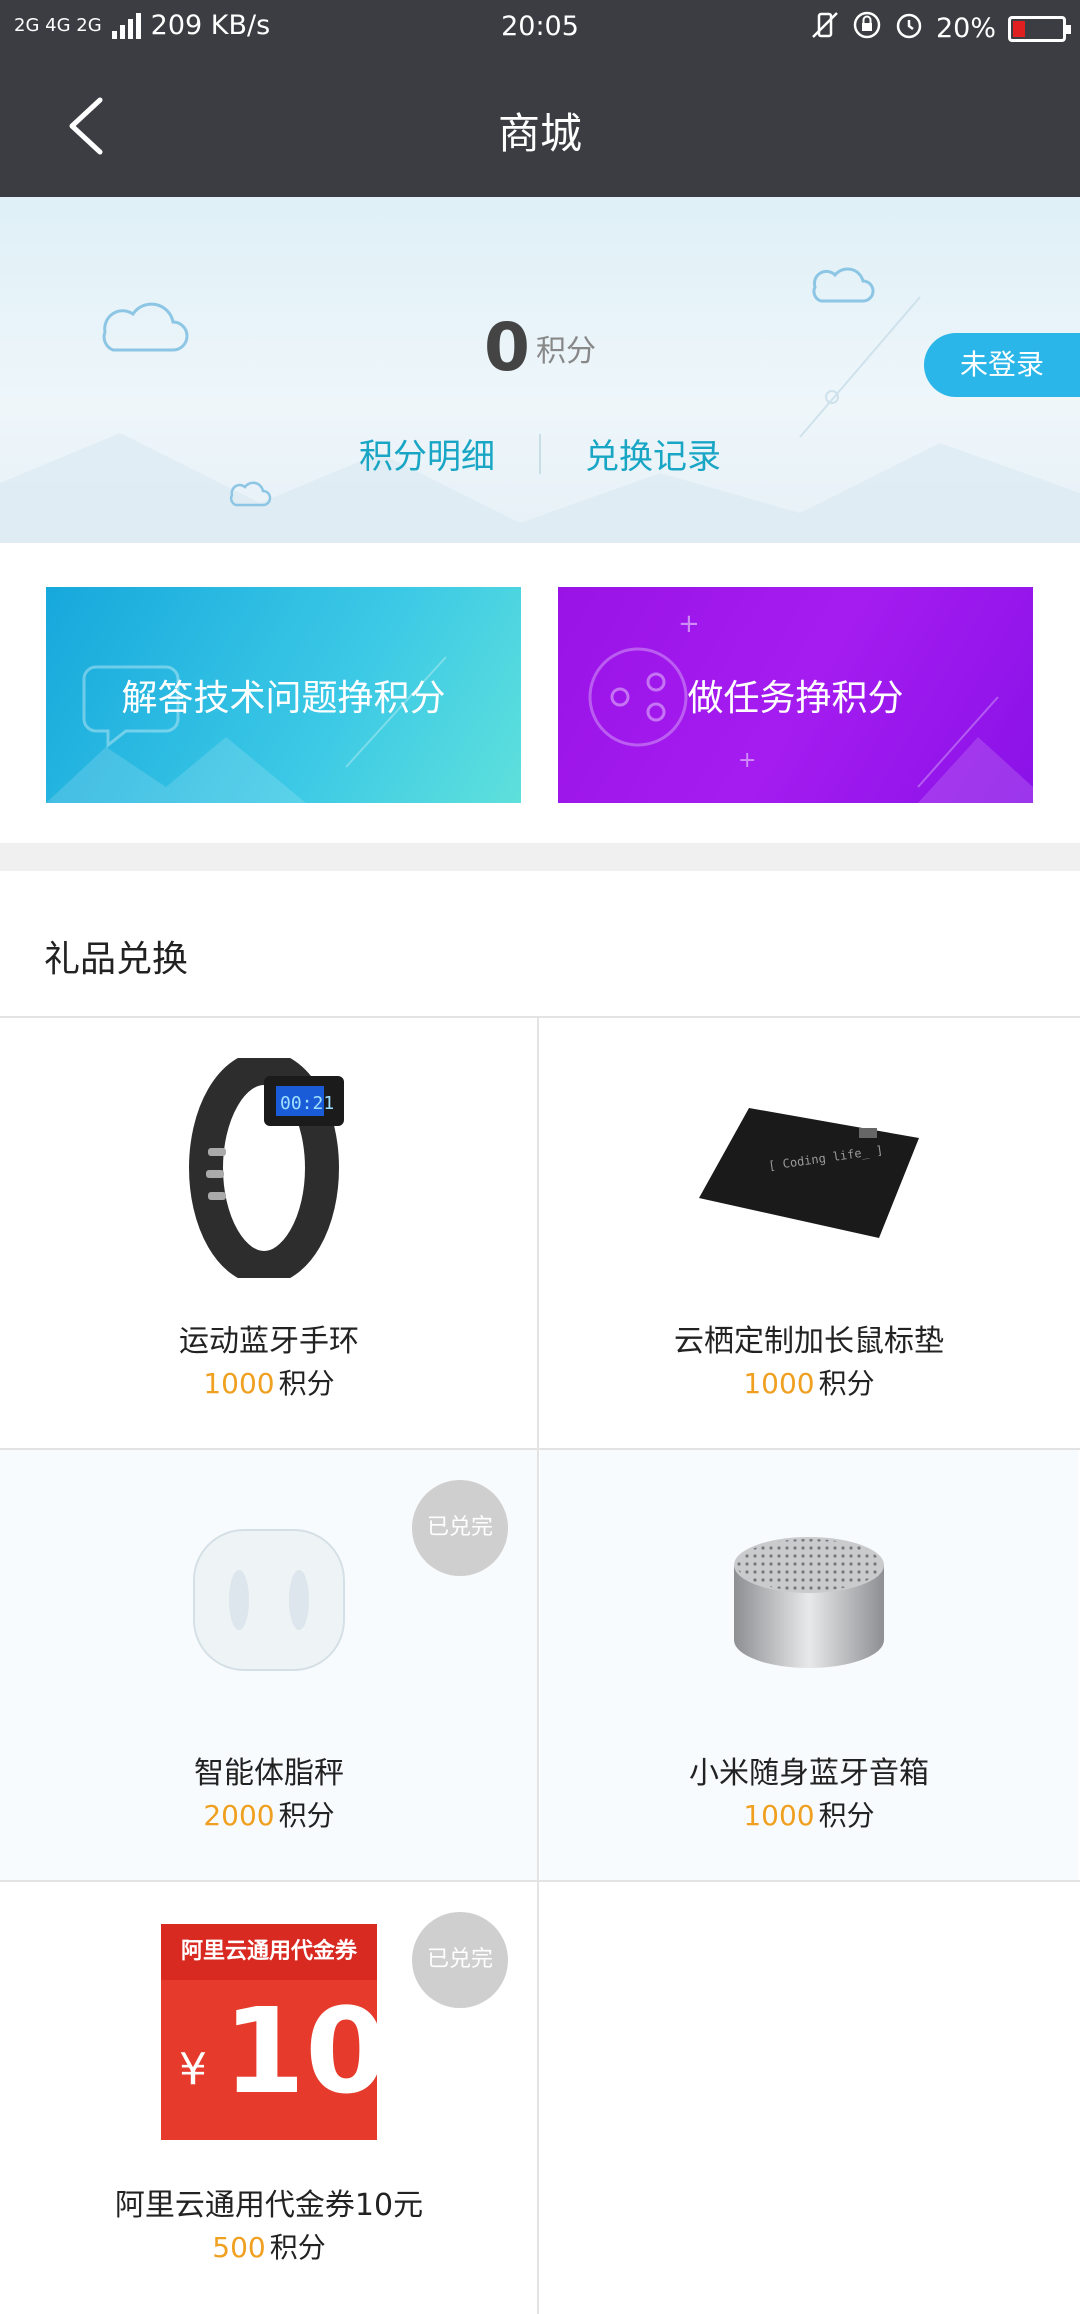 The image size is (1080, 2314). I want to click on answer-questions-label: 解答技术问题挣积分, so click(283, 698).